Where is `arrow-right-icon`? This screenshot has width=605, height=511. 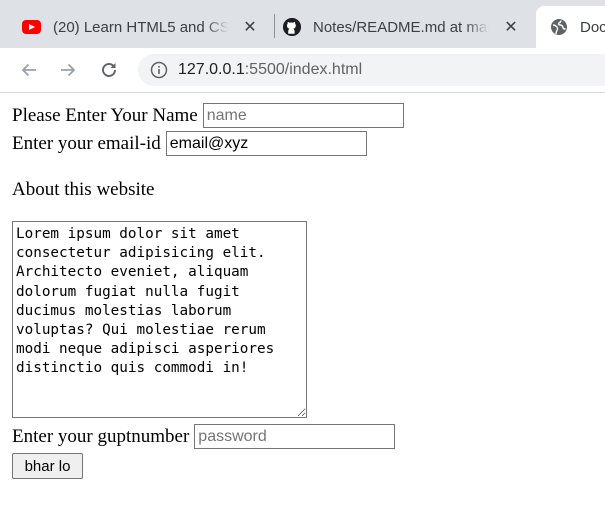
arrow-right-icon is located at coordinates (68, 70).